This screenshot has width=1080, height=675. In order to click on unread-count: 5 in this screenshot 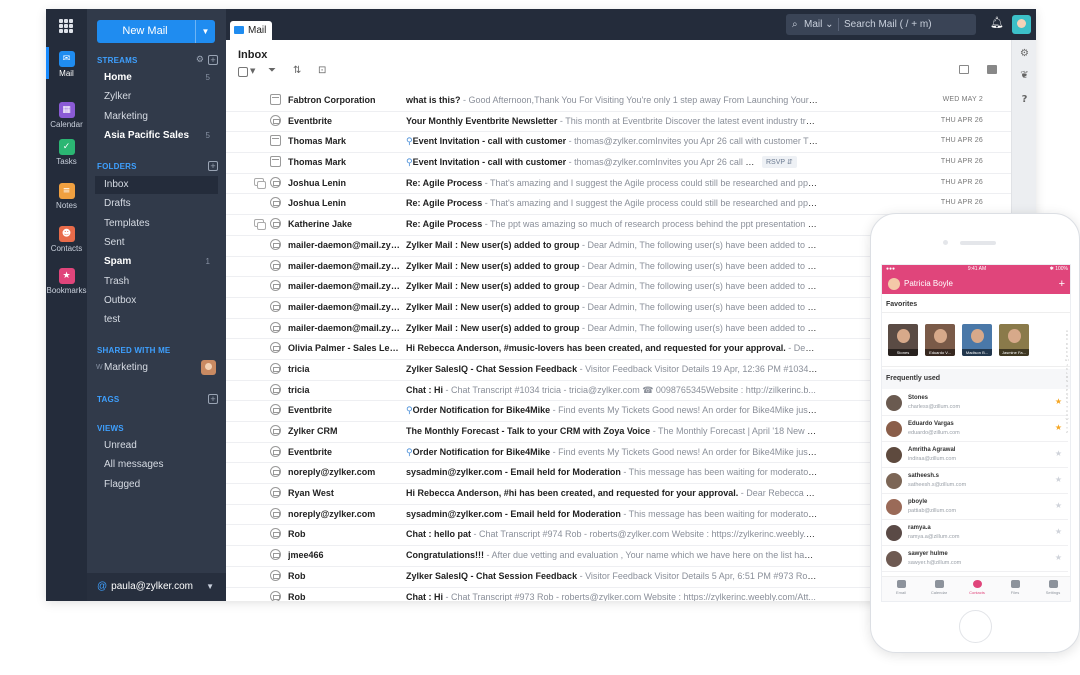, I will do `click(207, 77)`.